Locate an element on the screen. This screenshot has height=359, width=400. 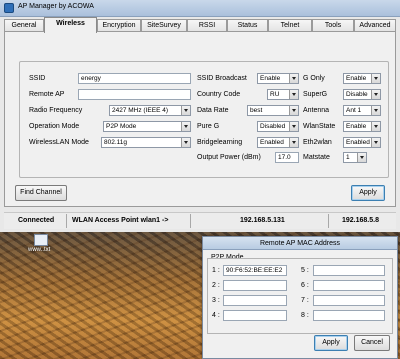
output-power-label: Output Power (dBm) is located at coordinates (229, 157).